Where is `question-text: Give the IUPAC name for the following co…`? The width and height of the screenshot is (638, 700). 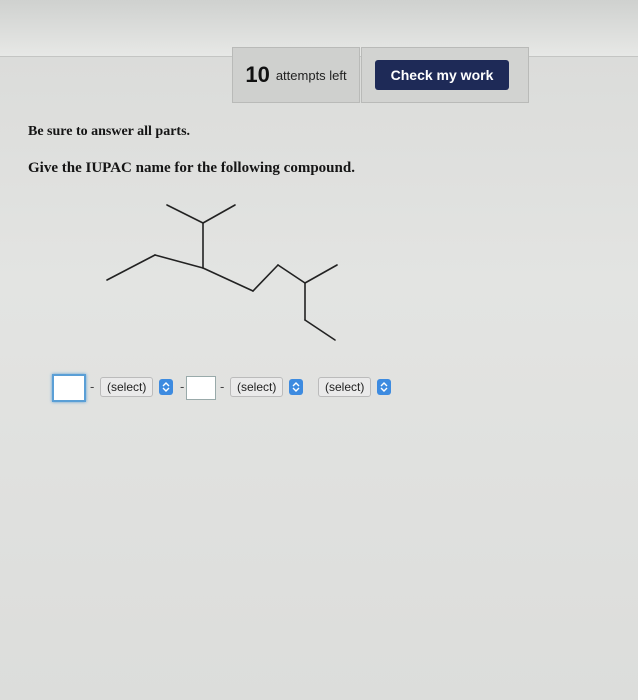 question-text: Give the IUPAC name for the following co… is located at coordinates (191, 168).